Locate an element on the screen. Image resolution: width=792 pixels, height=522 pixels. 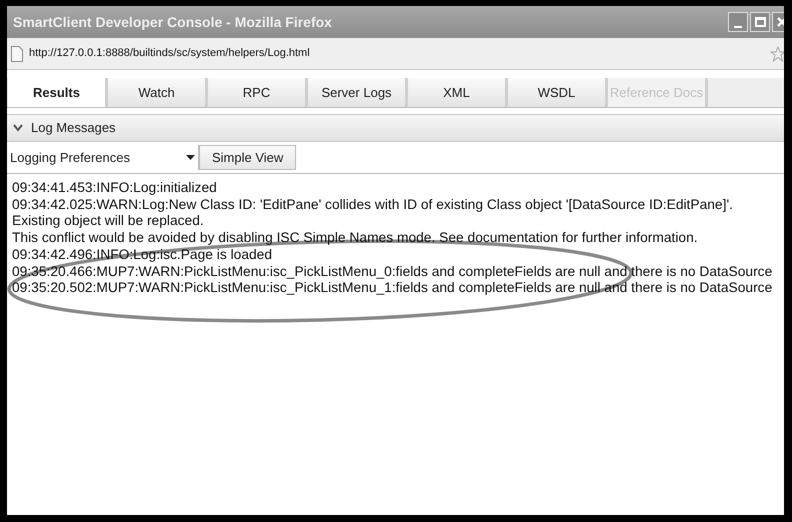
window-title: SmartClient Developer Console - Mozilla Firefox is located at coordinates (172, 22).